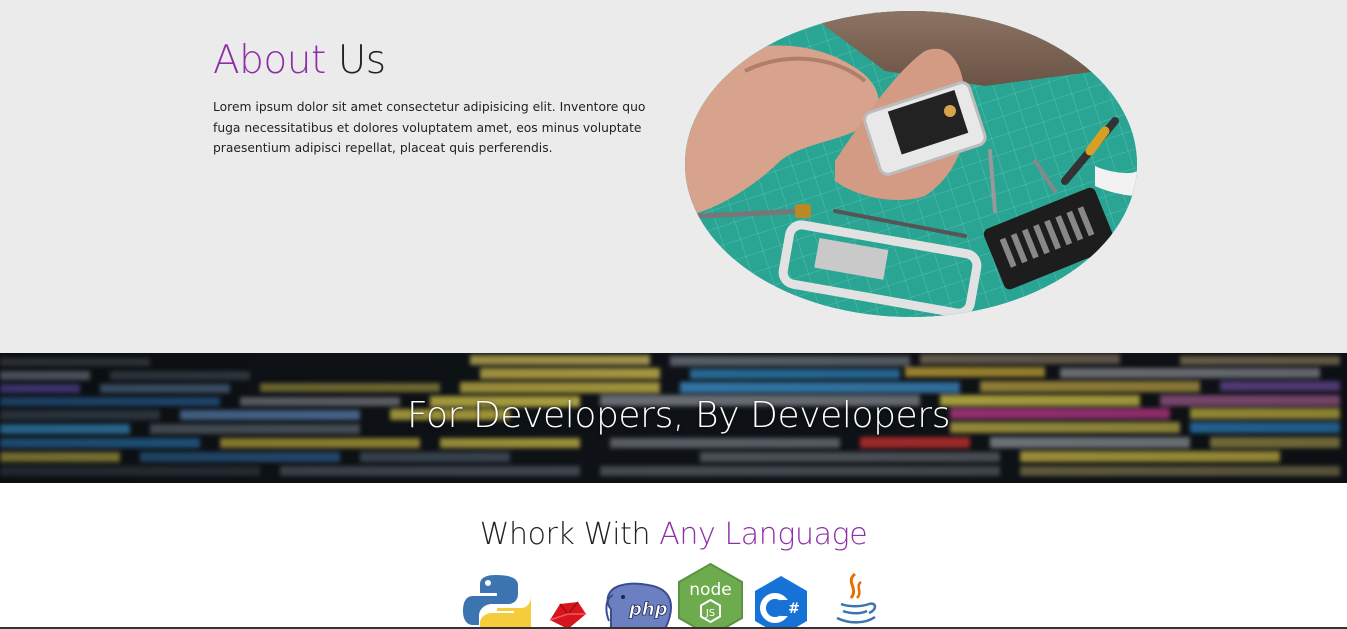 Image resolution: width=1347 pixels, height=629 pixels. What do you see at coordinates (678, 415) in the screenshot?
I see `banner-title-text: For Developers, By Developers` at bounding box center [678, 415].